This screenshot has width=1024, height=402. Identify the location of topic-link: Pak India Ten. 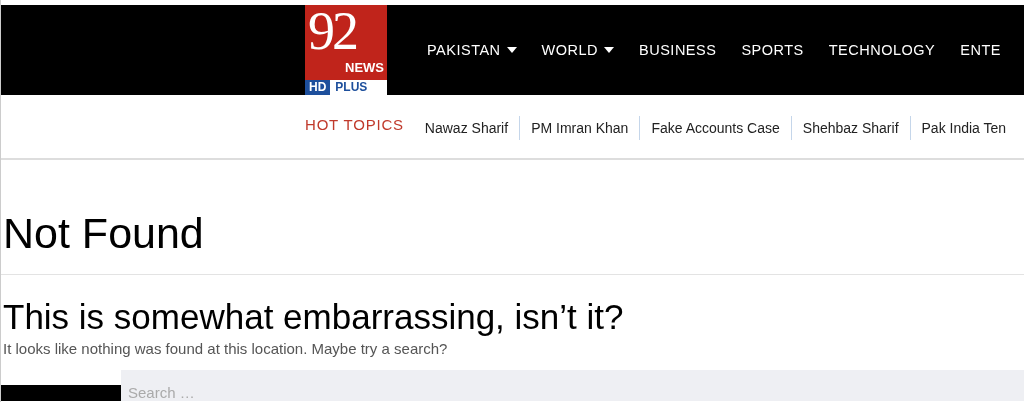
(963, 127).